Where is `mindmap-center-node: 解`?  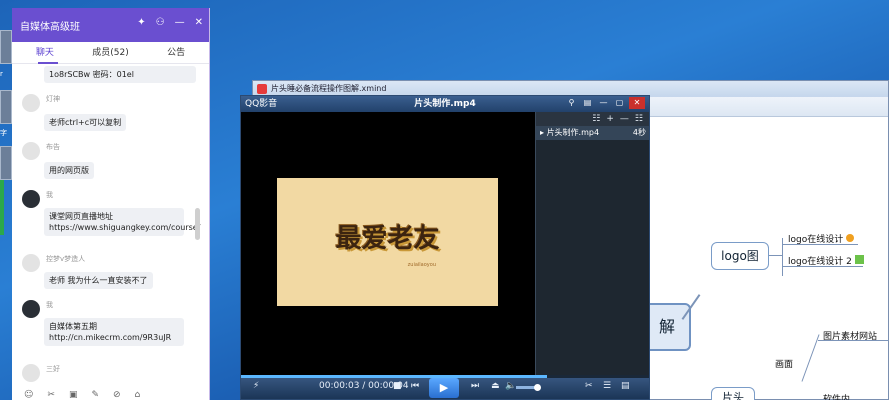
mindmap-center-node: 解 is located at coordinates (667, 327).